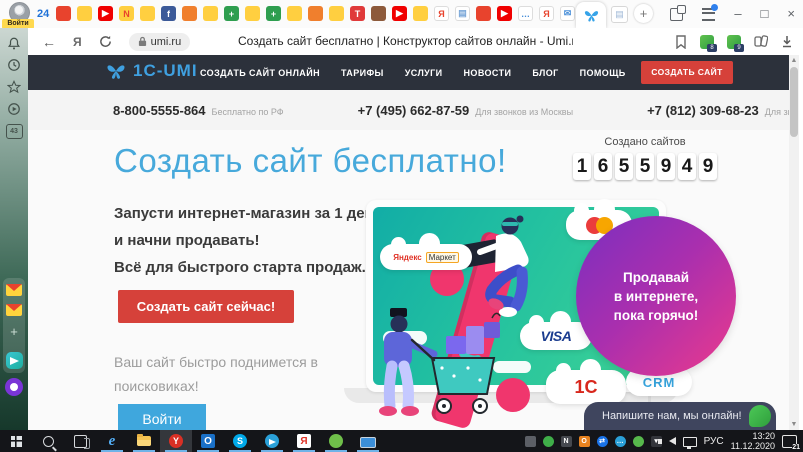 The image size is (803, 452). What do you see at coordinates (49, 42) in the screenshot?
I see `back-button: ←` at bounding box center [49, 42].